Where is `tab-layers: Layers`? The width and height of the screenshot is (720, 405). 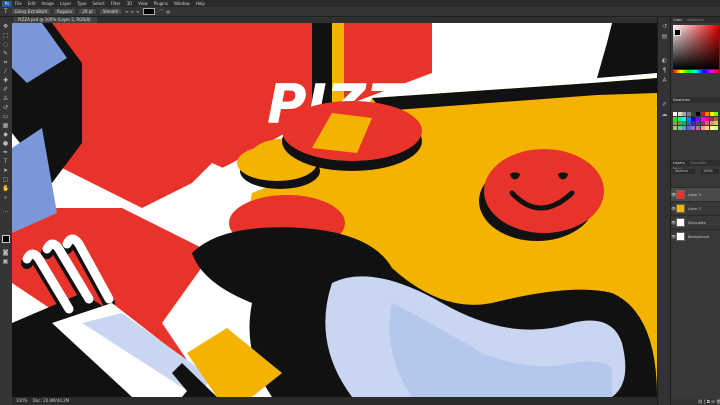 tab-layers: Layers is located at coordinates (679, 163).